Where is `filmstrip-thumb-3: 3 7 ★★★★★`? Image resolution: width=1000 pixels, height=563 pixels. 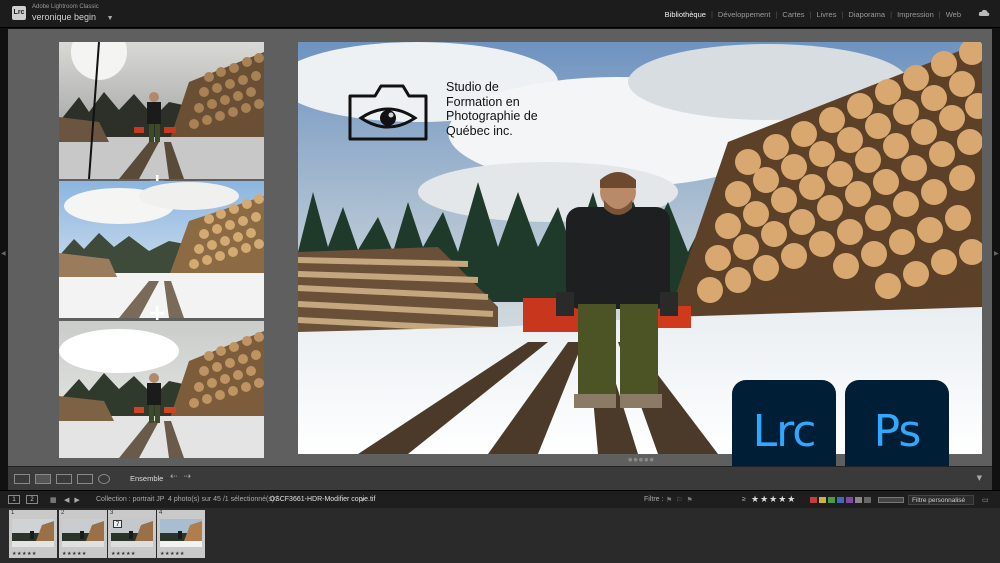 filmstrip-thumb-3: 3 7 ★★★★★ is located at coordinates (132, 534).